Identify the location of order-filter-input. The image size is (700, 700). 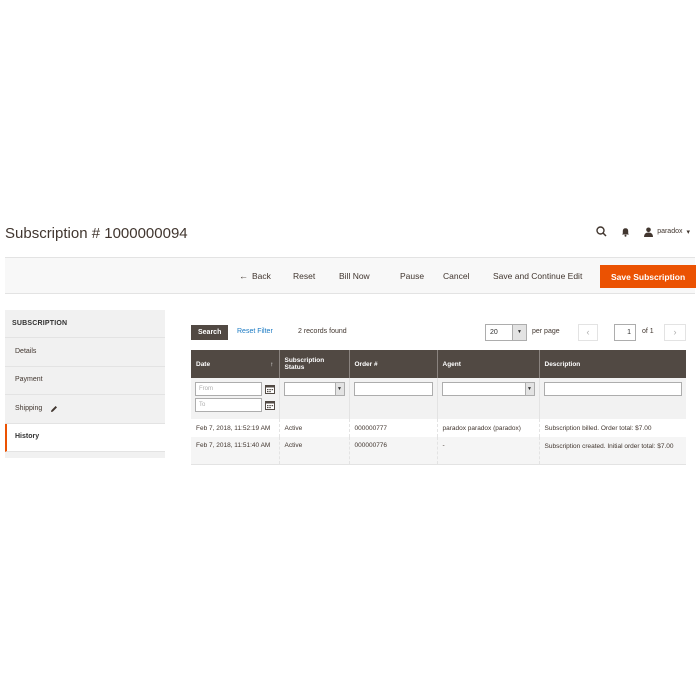
(393, 389).